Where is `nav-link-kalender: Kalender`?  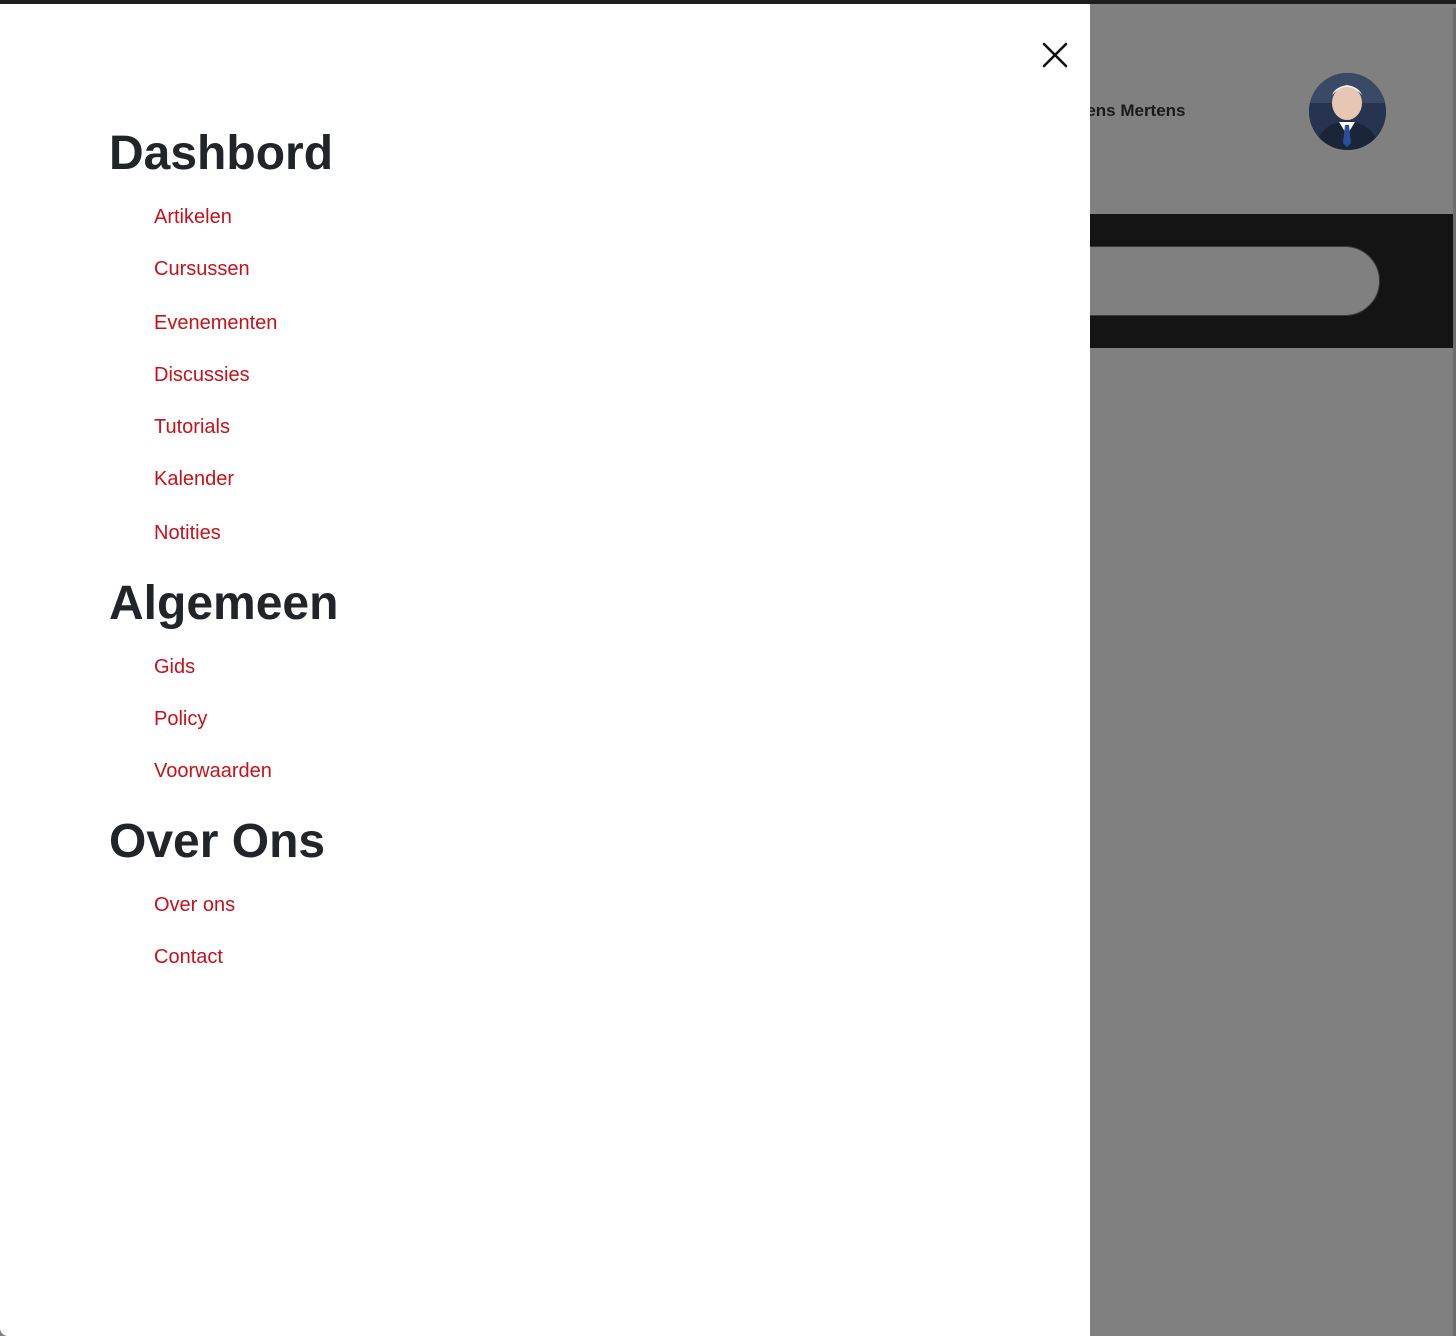
nav-link-kalender: Kalender is located at coordinates (194, 479).